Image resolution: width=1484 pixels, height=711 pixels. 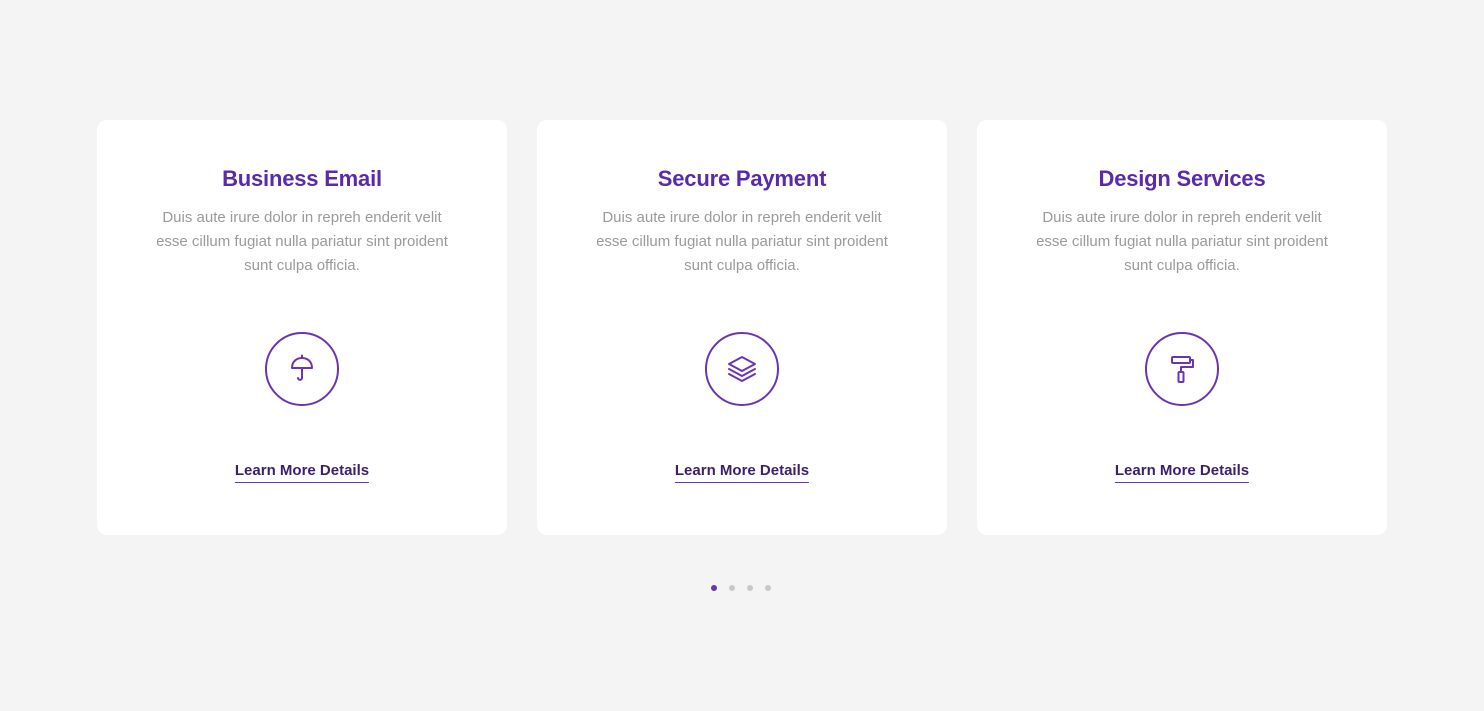 I want to click on layers-icon, so click(x=742, y=369).